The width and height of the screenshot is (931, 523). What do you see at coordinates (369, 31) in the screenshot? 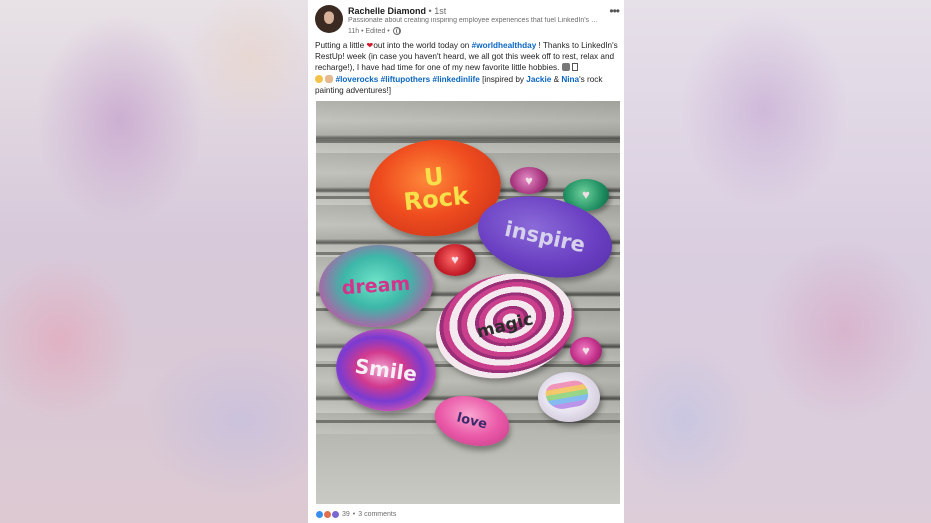
I see `post-time: 11h • Edited •` at bounding box center [369, 31].